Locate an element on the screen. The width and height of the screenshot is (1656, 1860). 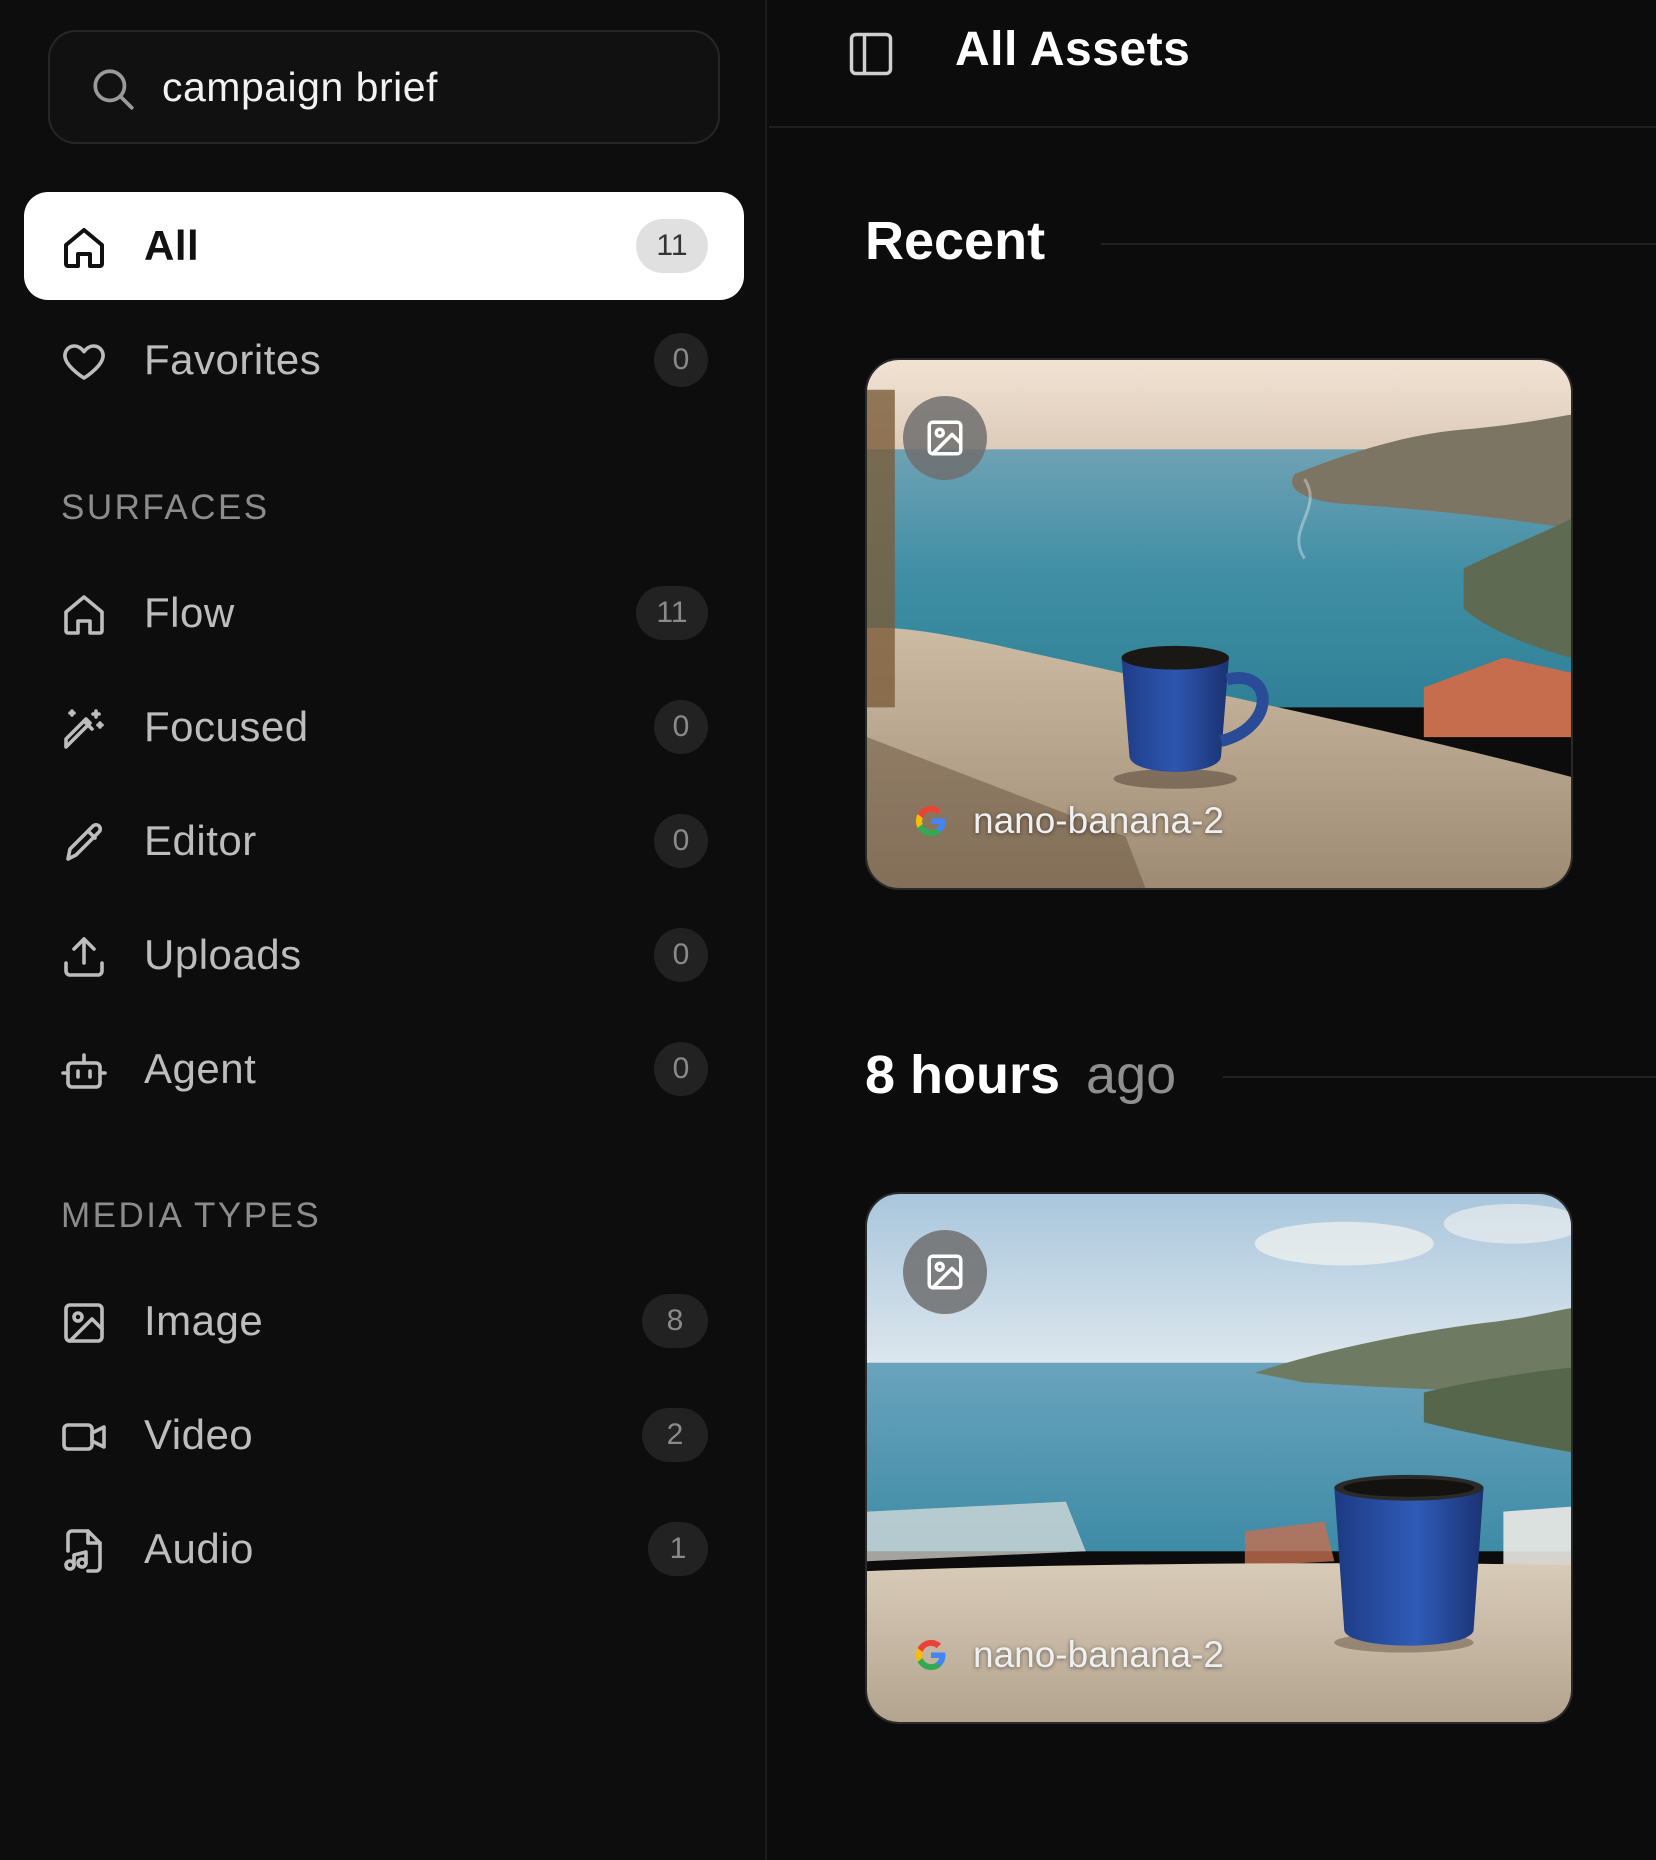
pencil-icon is located at coordinates (84, 843).